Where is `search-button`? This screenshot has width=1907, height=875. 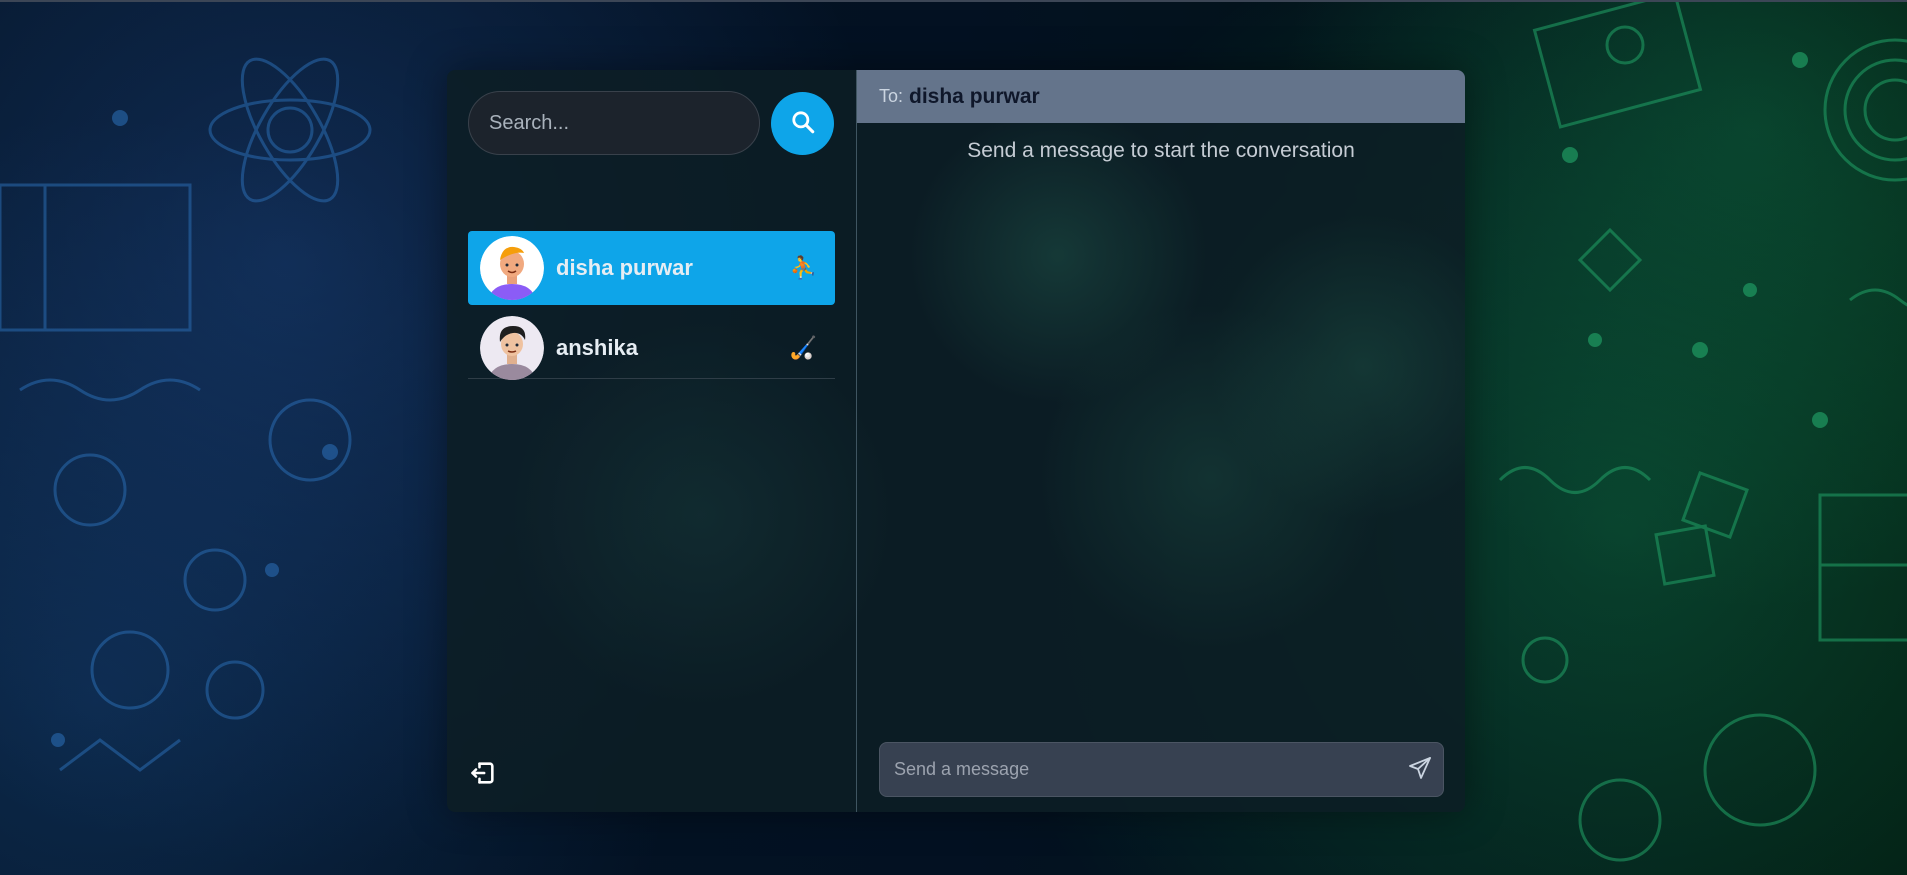 search-button is located at coordinates (802, 123).